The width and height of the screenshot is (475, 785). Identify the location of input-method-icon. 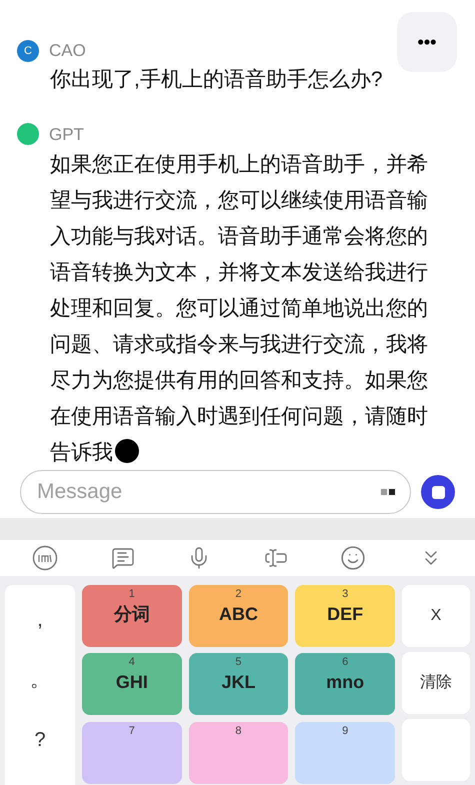
(45, 557).